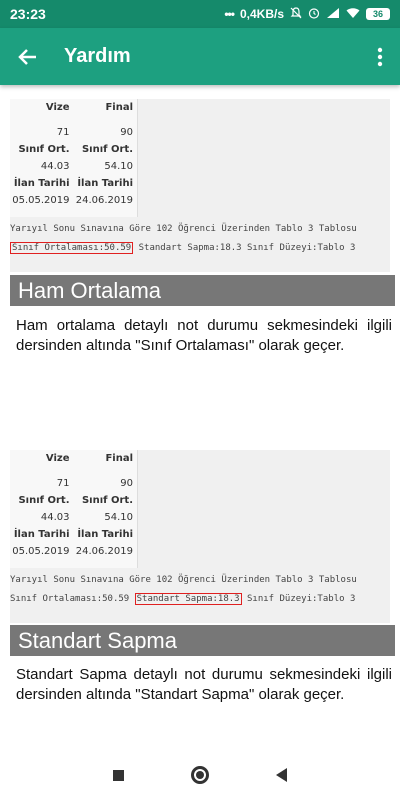  What do you see at coordinates (72, 248) in the screenshot?
I see `highlight-box: Sınıf Ortalaması:50.59` at bounding box center [72, 248].